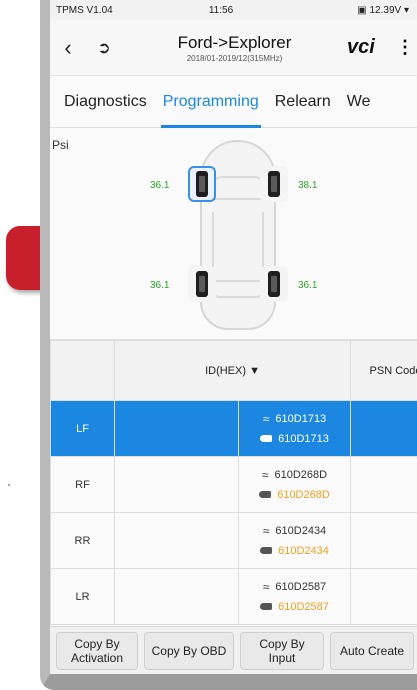 This screenshot has width=417, height=690. Describe the element at coordinates (303, 550) in the screenshot. I see `id-obd: 610D2434` at that location.